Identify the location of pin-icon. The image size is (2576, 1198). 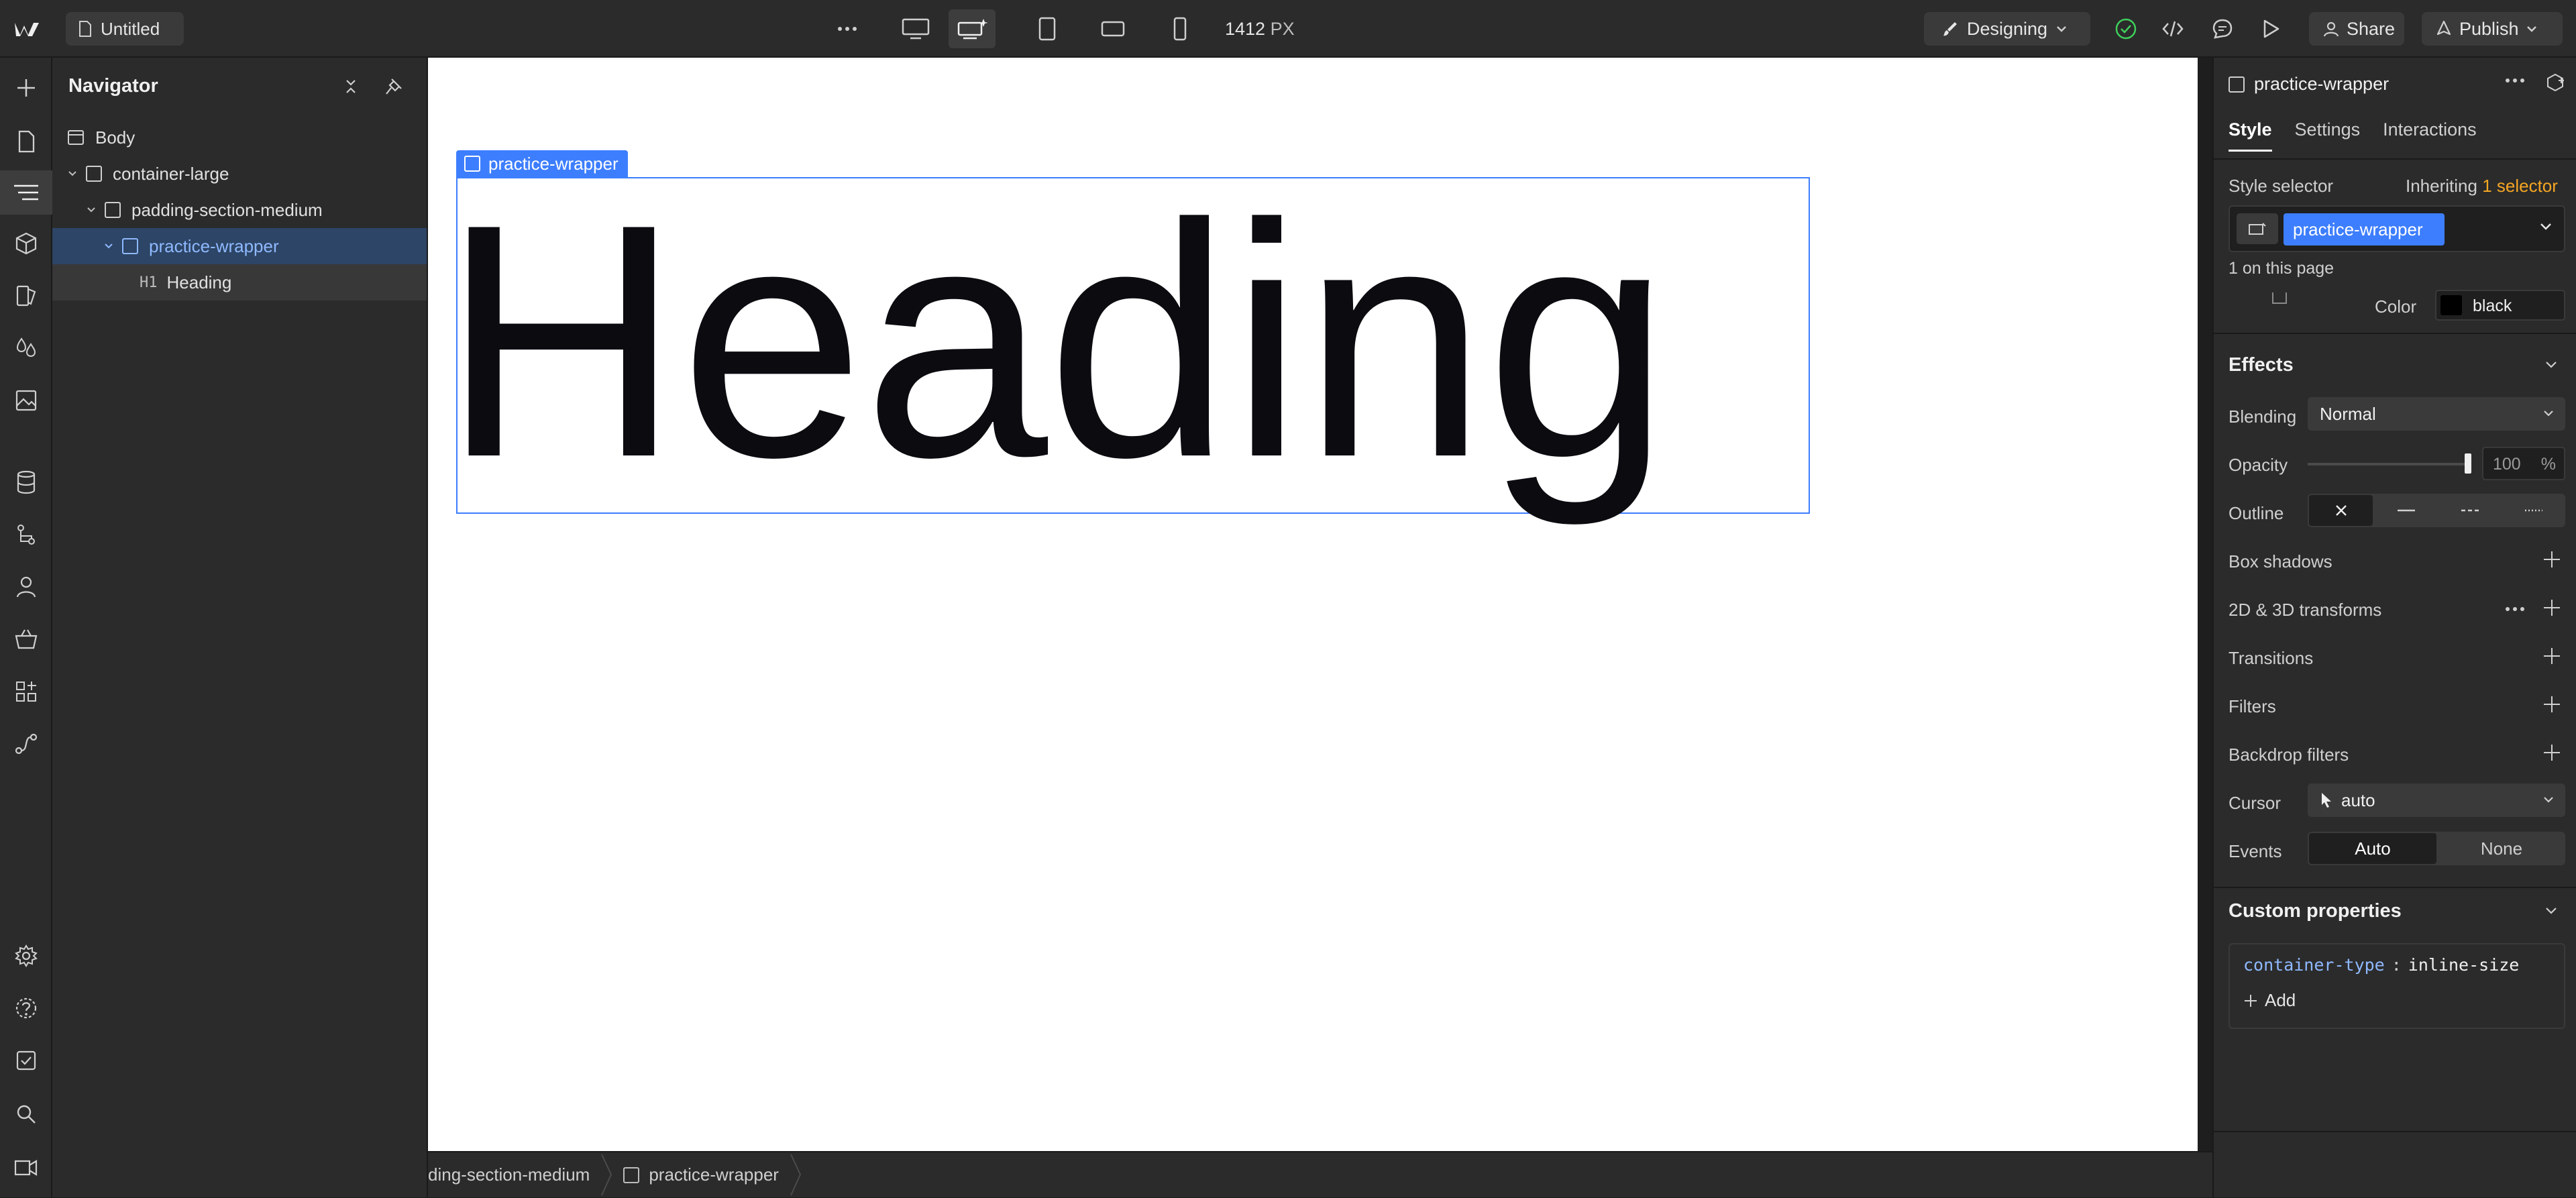
(394, 86).